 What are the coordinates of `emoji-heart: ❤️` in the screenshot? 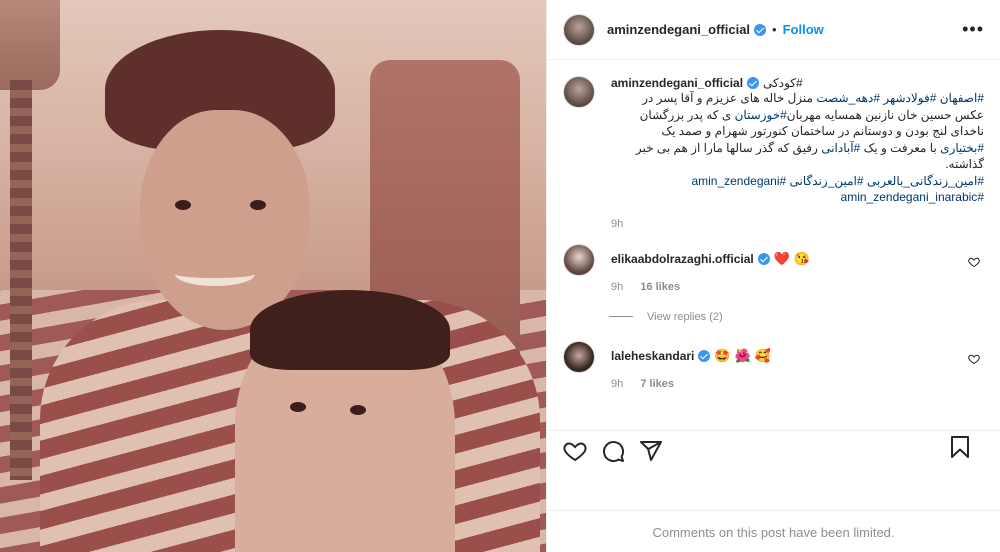 It's located at (781, 258).